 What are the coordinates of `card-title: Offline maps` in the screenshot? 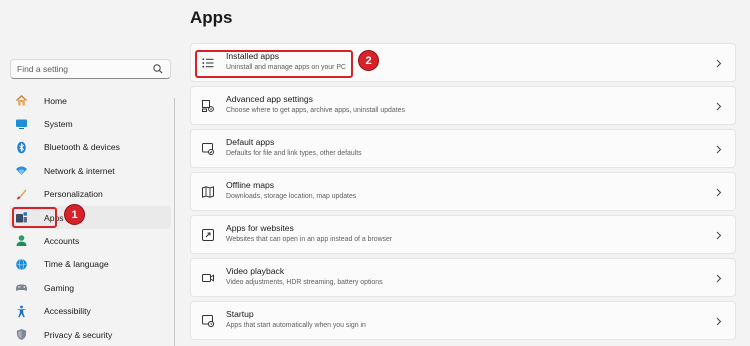 It's located at (250, 185).